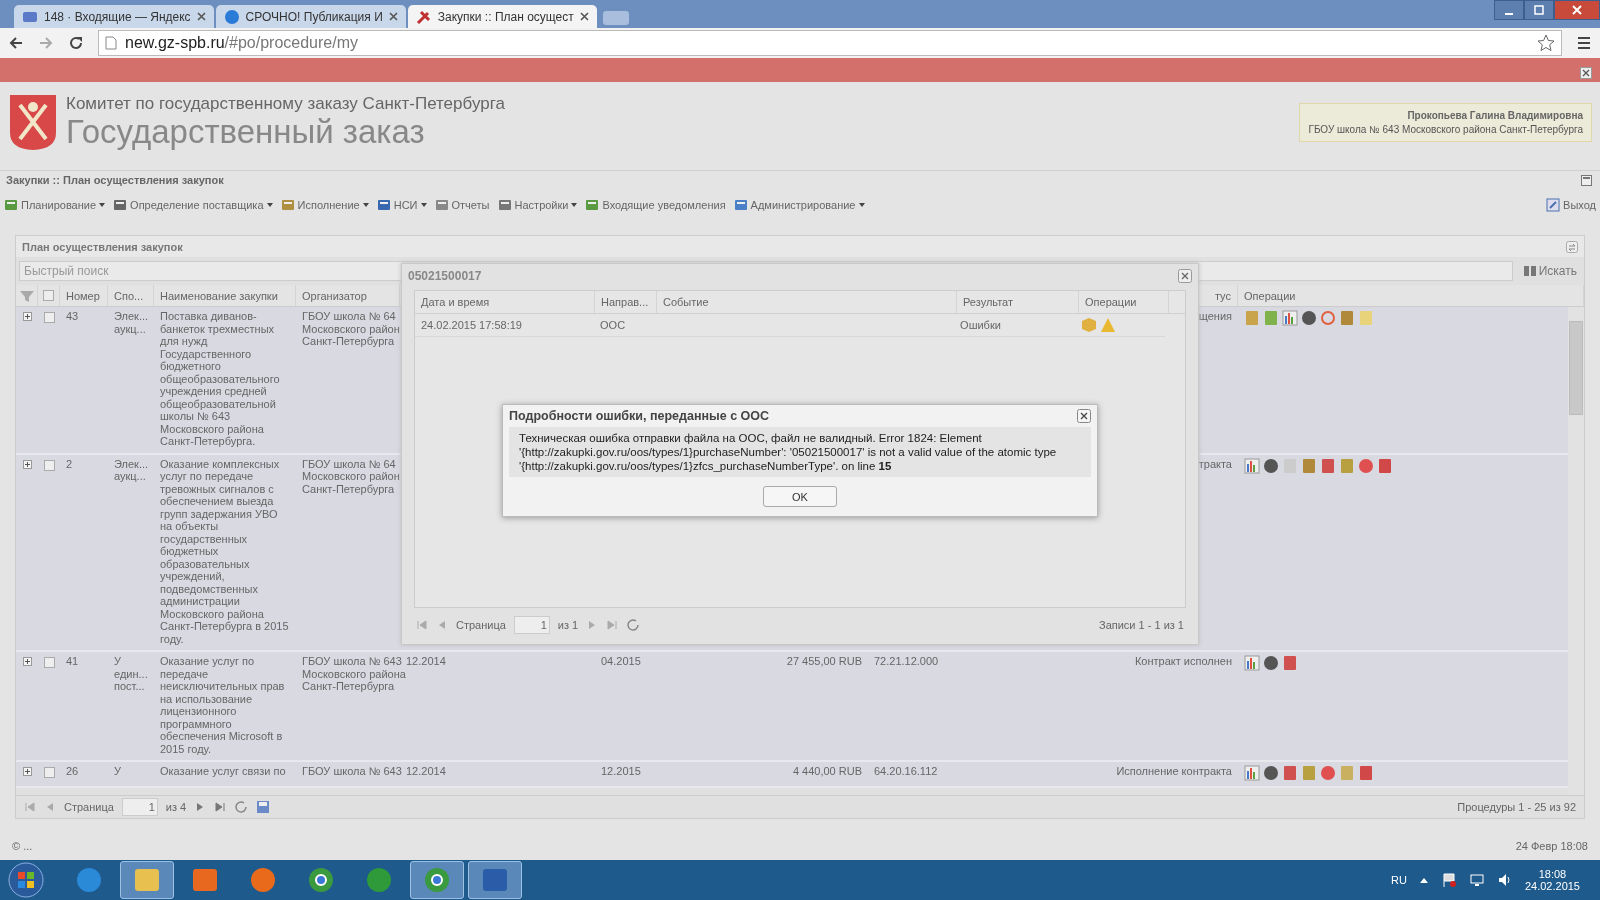 This screenshot has width=1600, height=900. Describe the element at coordinates (827, 771) in the screenshot. I see `table-cell: 4 440,00 RUB` at that location.